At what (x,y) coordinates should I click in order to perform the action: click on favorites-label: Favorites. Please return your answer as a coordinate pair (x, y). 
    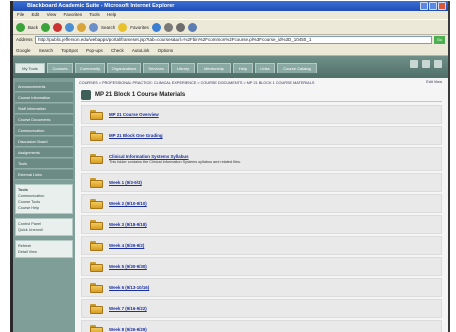
    Looking at the image, I should click on (139, 27).